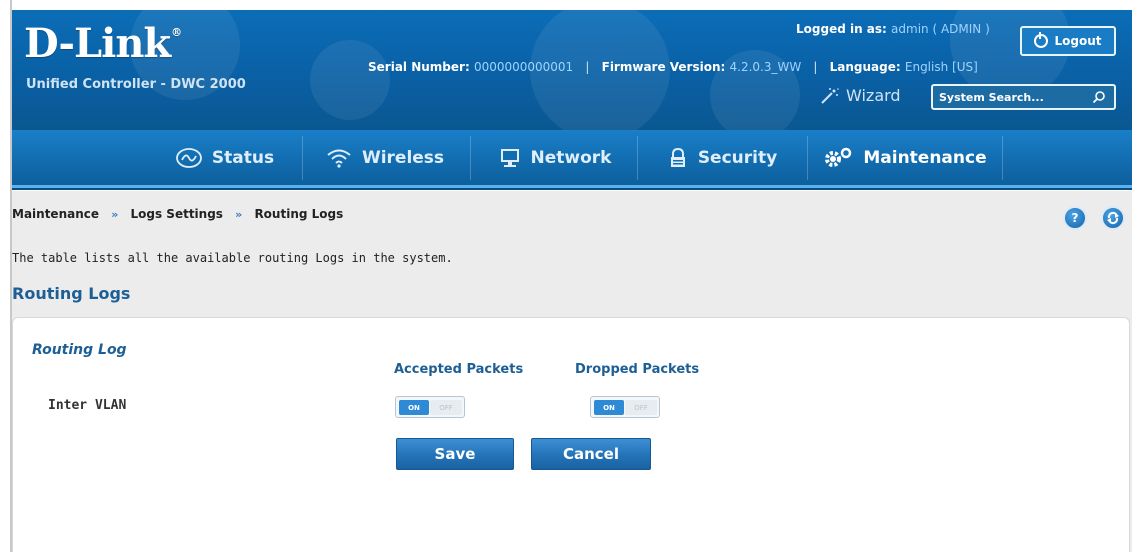  Describe the element at coordinates (1078, 41) in the screenshot. I see `logout-label: Logout` at that location.